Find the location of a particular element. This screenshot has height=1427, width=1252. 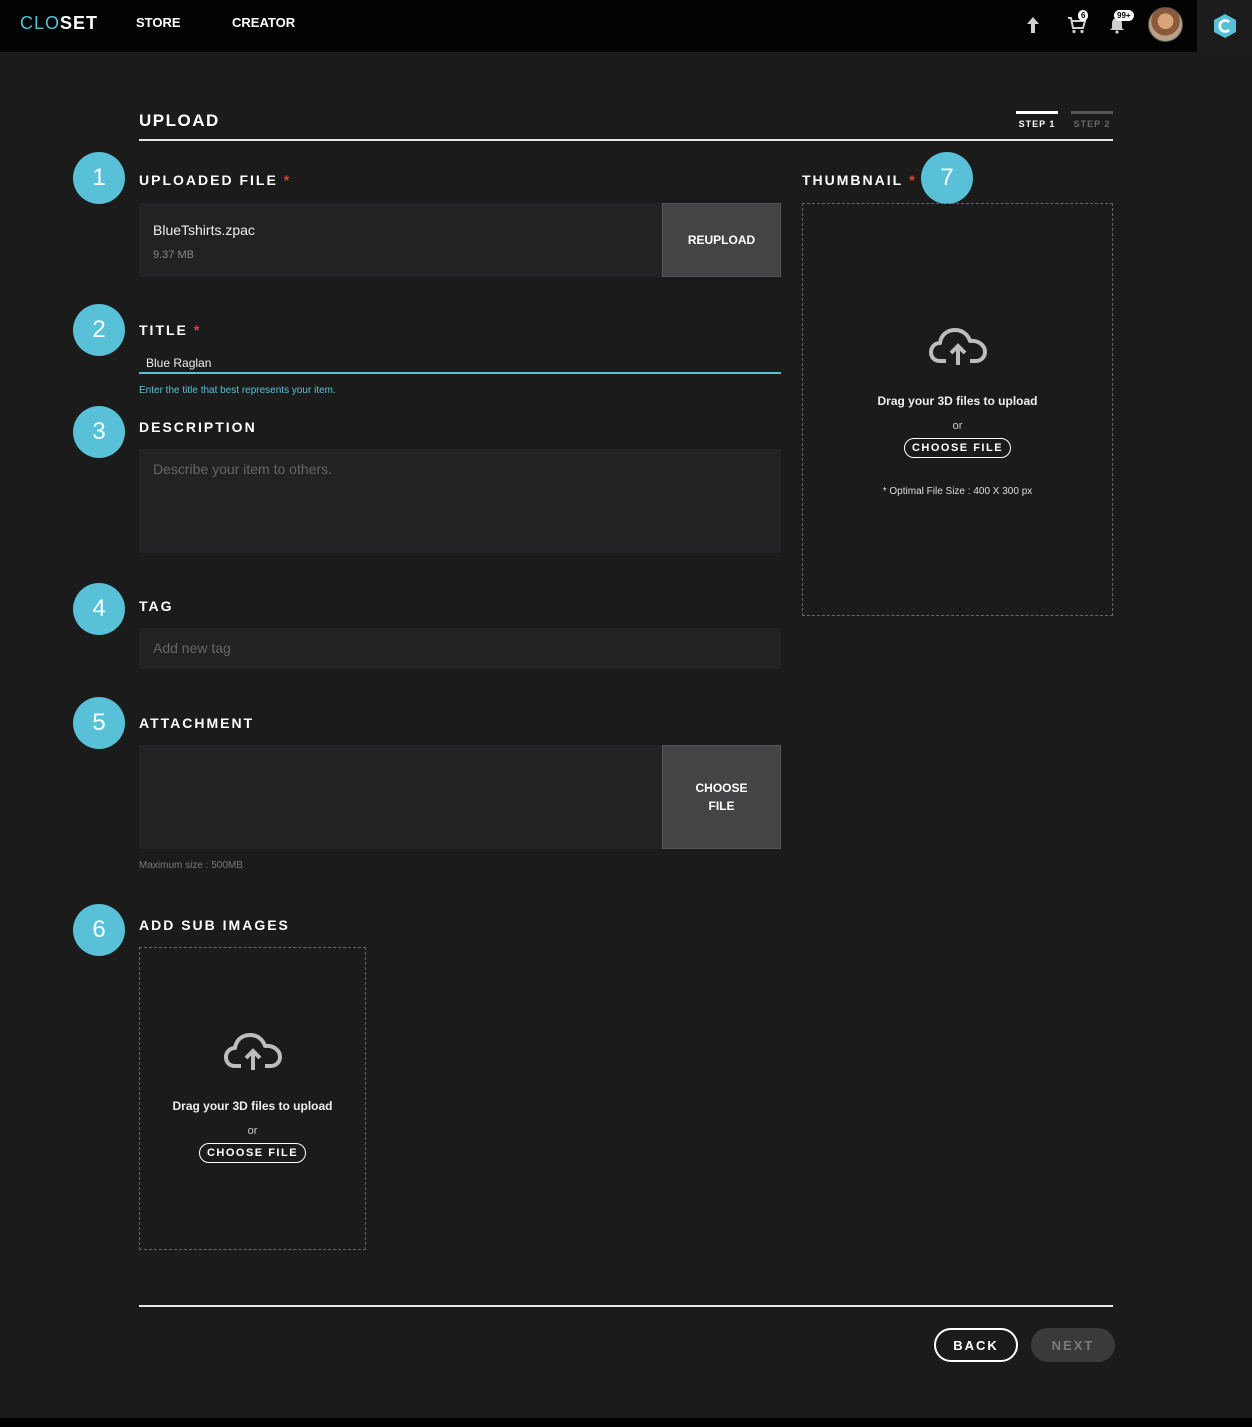

file-name: BlueTshirts.zpac is located at coordinates (204, 230).